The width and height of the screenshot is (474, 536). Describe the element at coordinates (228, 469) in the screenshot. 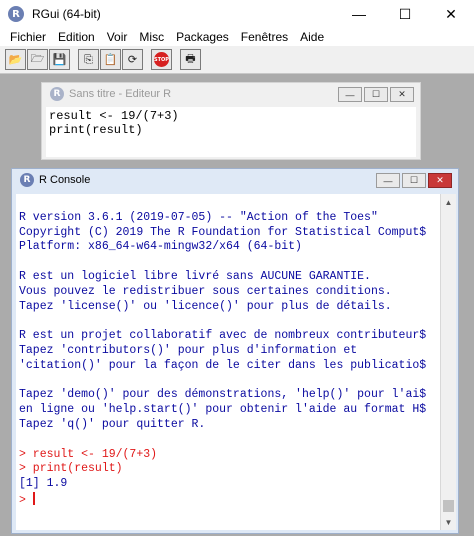

I see `console-line: > print(result)` at that location.